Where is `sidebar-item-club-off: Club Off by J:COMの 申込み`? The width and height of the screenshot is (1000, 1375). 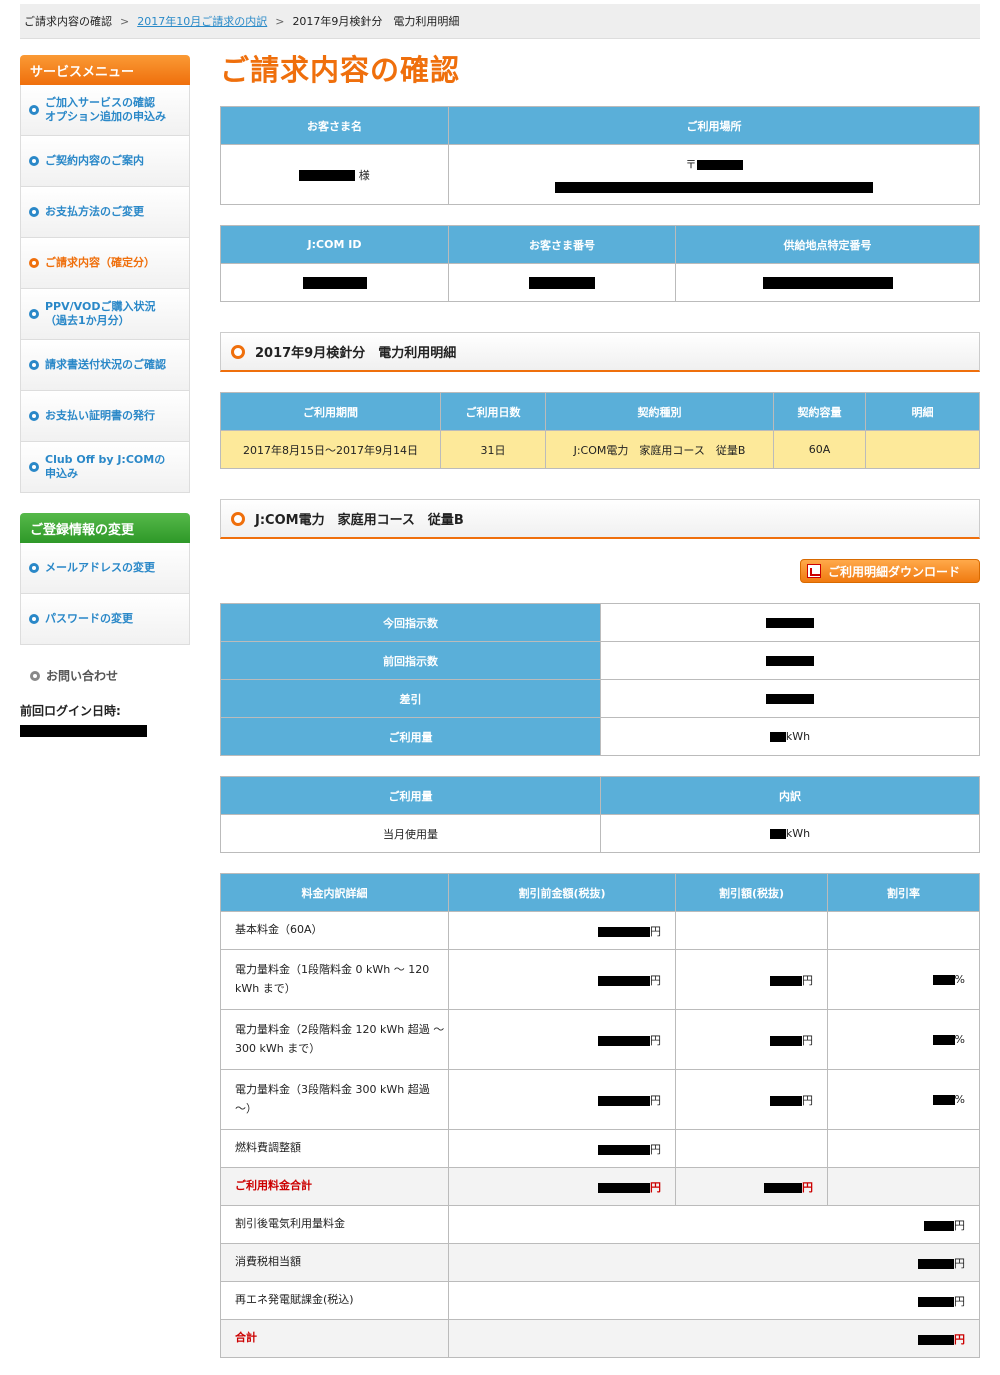
sidebar-item-club-off: Club Off by J:COMの 申込み is located at coordinates (105, 467).